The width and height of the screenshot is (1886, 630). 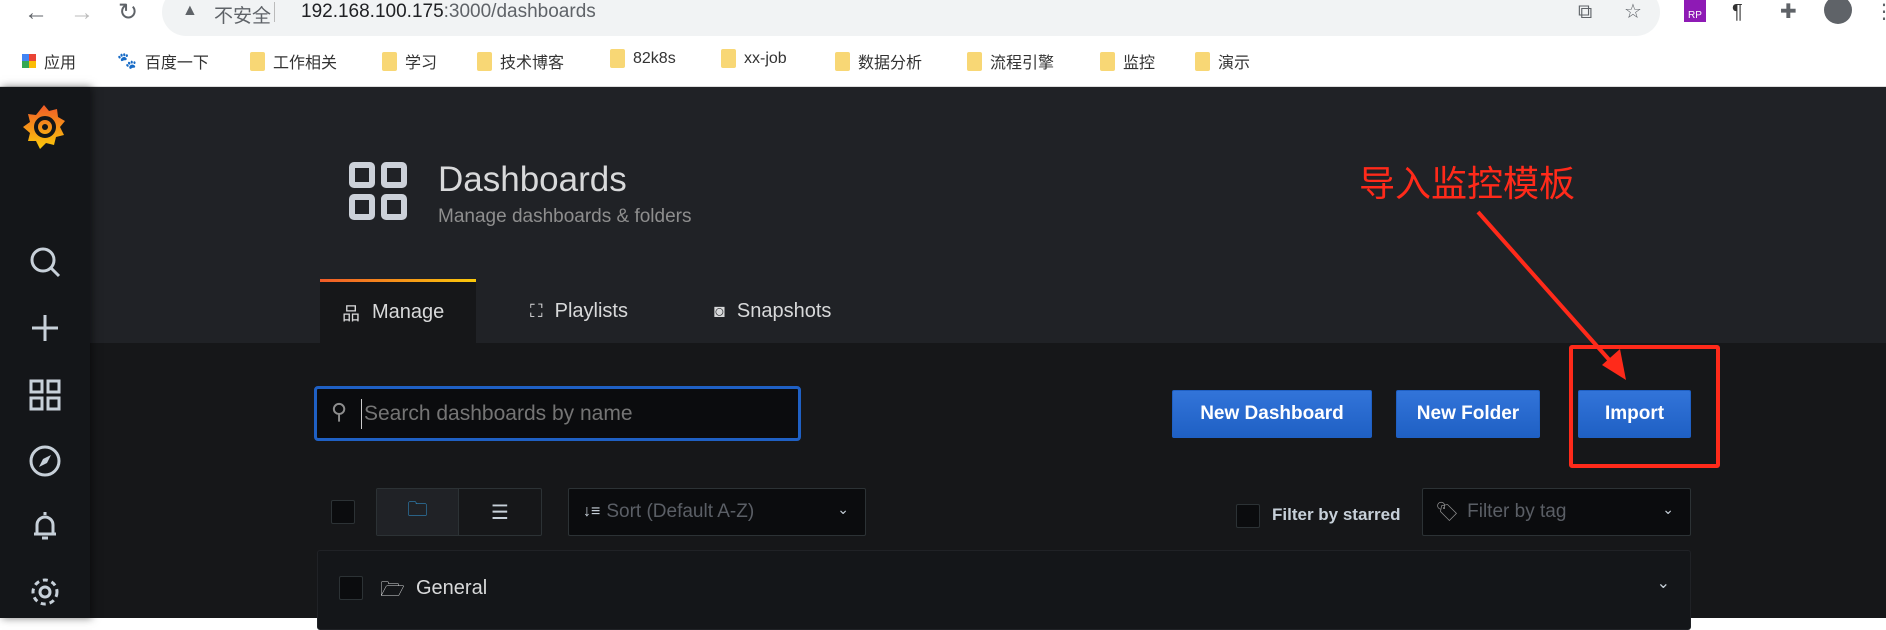 What do you see at coordinates (1788, 12) in the screenshot?
I see `puzzle-icon: ✚` at bounding box center [1788, 12].